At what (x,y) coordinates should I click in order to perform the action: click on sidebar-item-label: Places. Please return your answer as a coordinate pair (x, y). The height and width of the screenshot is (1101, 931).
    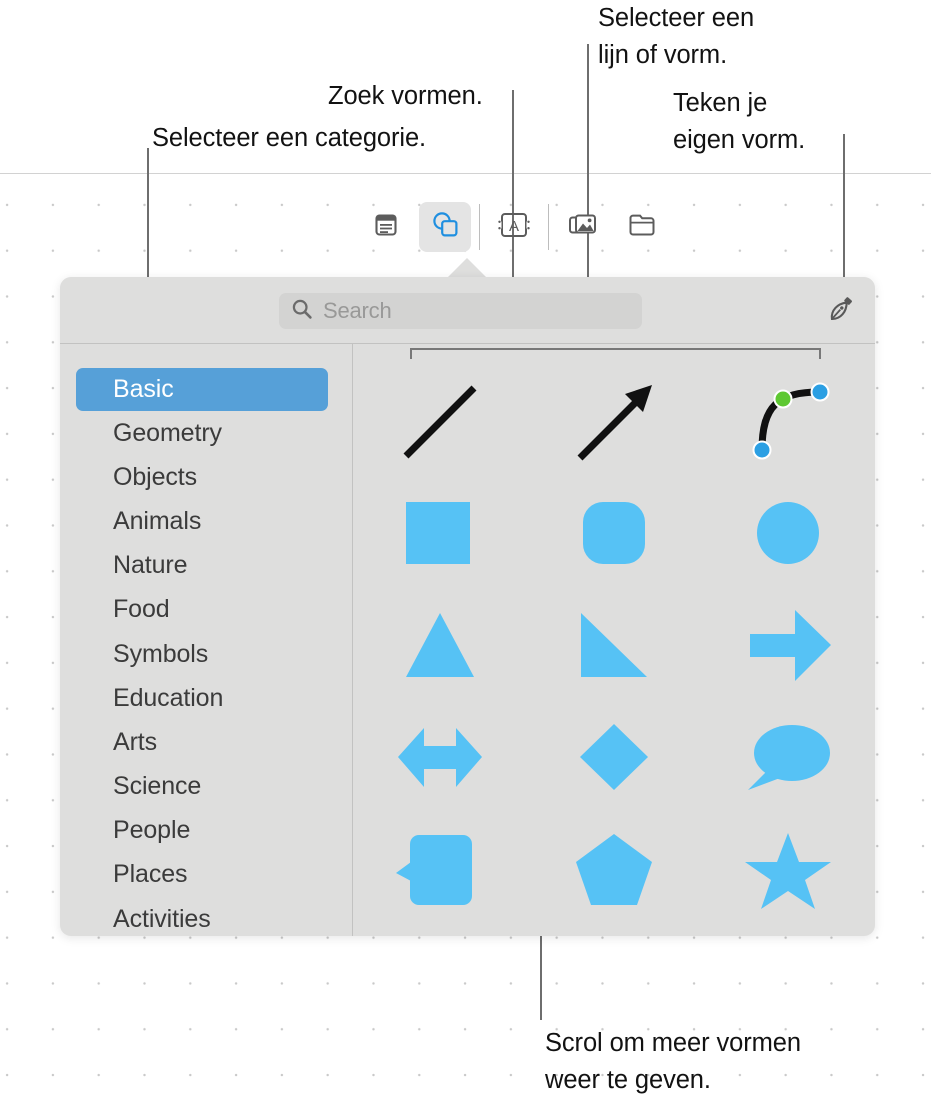
    Looking at the image, I should click on (150, 874).